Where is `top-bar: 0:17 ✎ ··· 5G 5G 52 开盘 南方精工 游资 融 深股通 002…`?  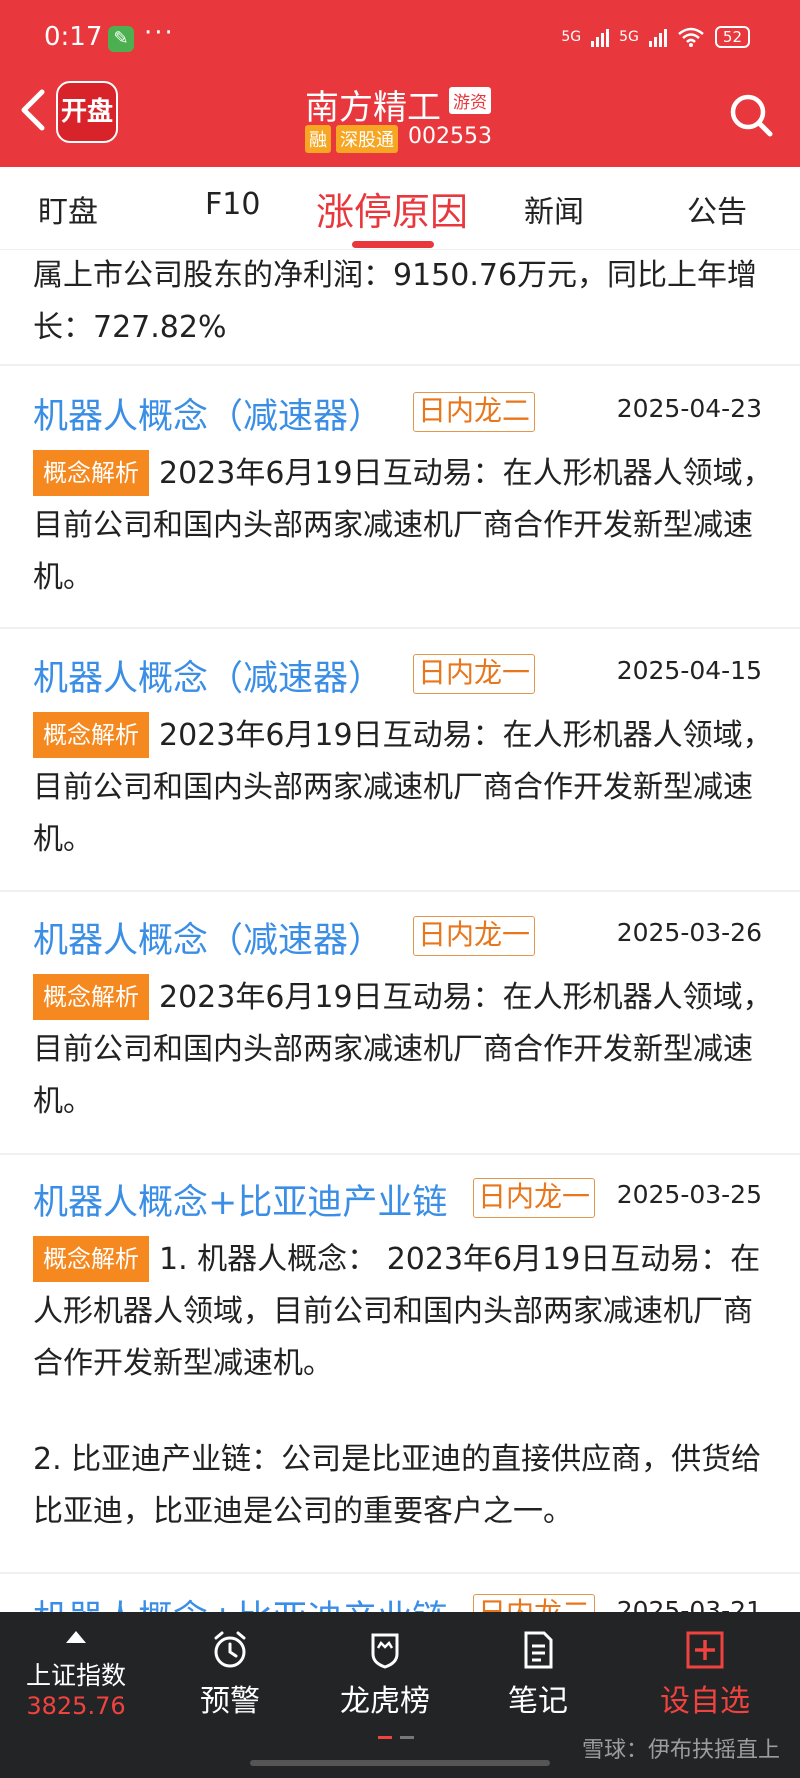
top-bar: 0:17 ✎ ··· 5G 5G 52 开盘 南方精工 游资 融 深股通 002… is located at coordinates (400, 83).